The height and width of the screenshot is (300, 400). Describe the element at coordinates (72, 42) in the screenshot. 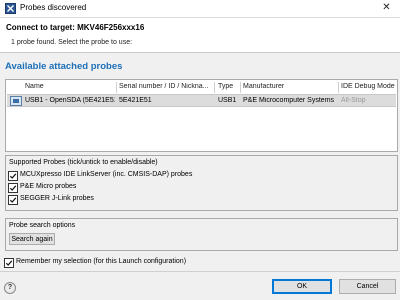

I see `probe-count-description: 1 probe found. Select the probe to use:` at that location.